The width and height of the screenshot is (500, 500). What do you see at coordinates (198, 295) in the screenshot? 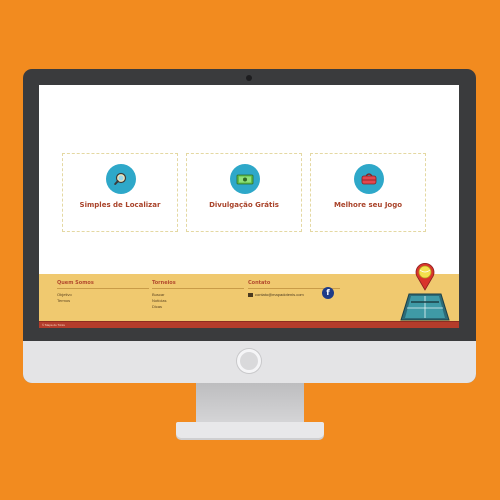
I see `footer-col-torneios: Torneios Buscar Notícias Dicas` at bounding box center [198, 295].